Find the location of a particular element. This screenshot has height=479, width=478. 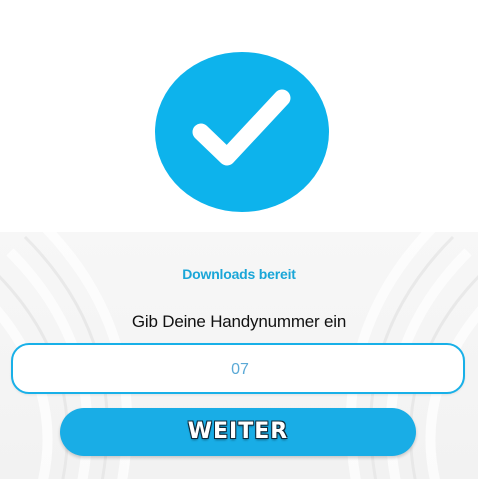

weiter-button: WEITER is located at coordinates (238, 432).